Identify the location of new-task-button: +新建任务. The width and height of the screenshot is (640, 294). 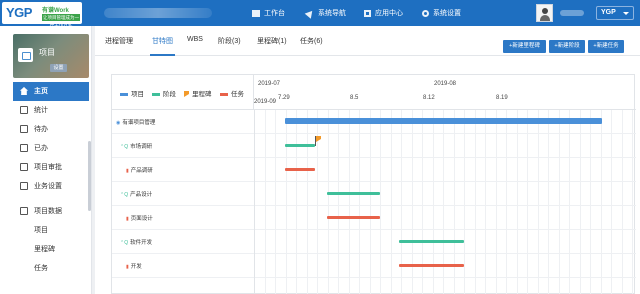
(606, 46).